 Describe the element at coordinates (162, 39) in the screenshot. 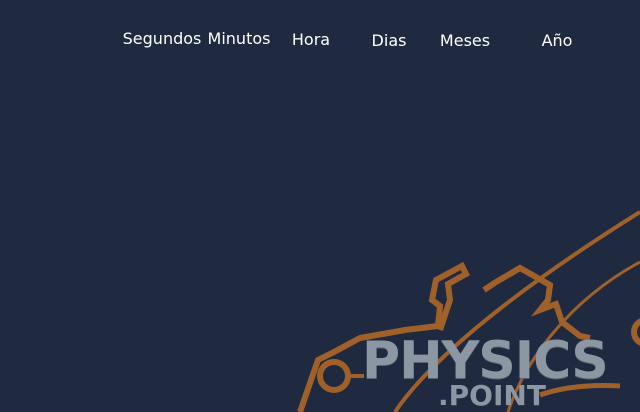

I see `nav-item-segundos: Segundos` at that location.